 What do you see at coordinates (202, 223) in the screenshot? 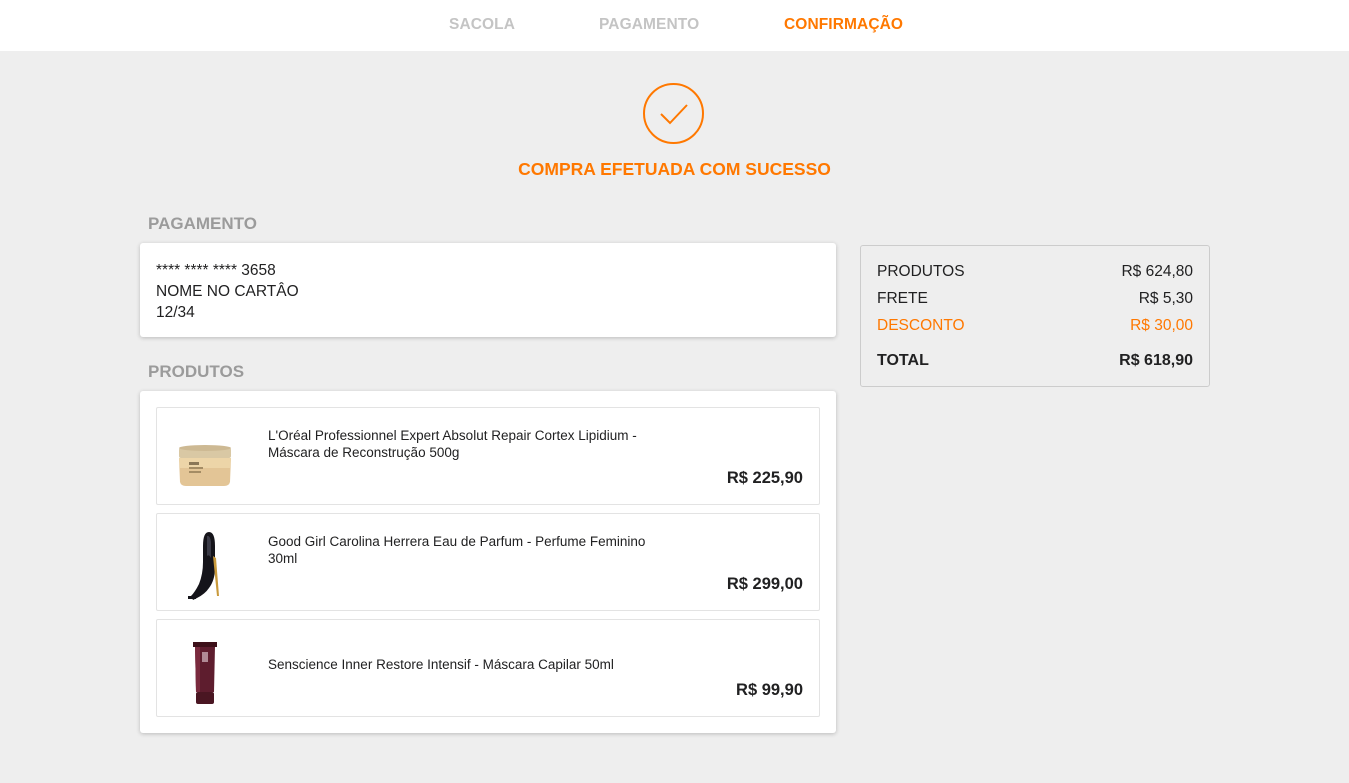
I see `payment-section-title: PAGAMENTO` at bounding box center [202, 223].